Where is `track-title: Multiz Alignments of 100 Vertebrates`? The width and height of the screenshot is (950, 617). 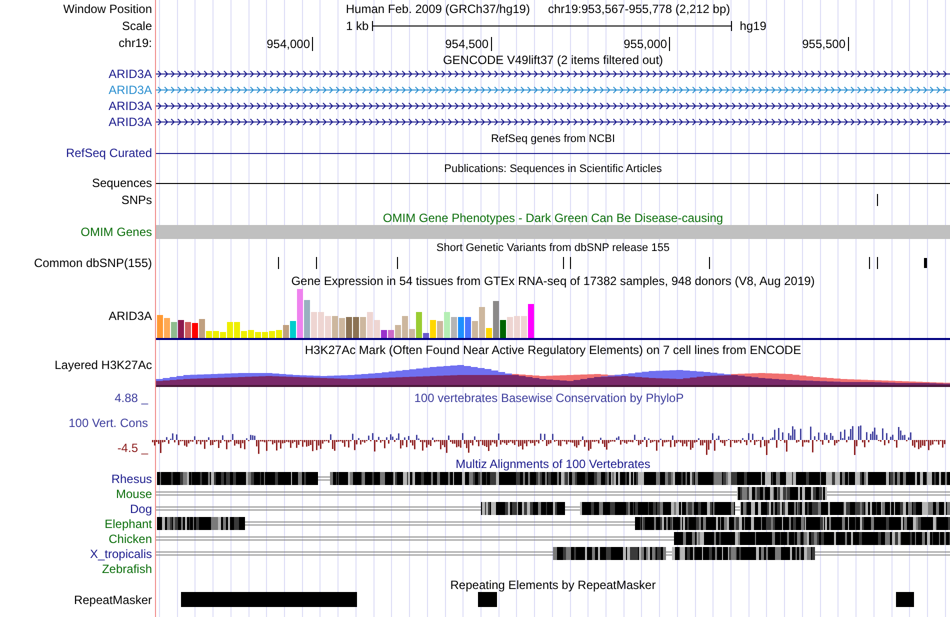 track-title: Multiz Alignments of 100 Vertebrates is located at coordinates (553, 464).